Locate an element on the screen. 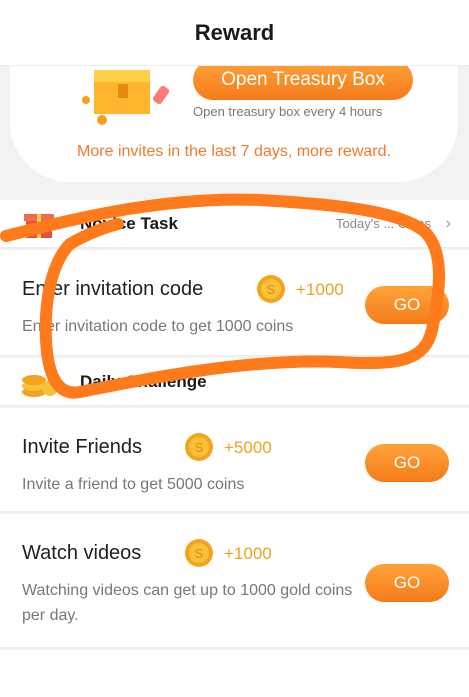  daily-challenge-header: Daily Challenge is located at coordinates (234, 382).